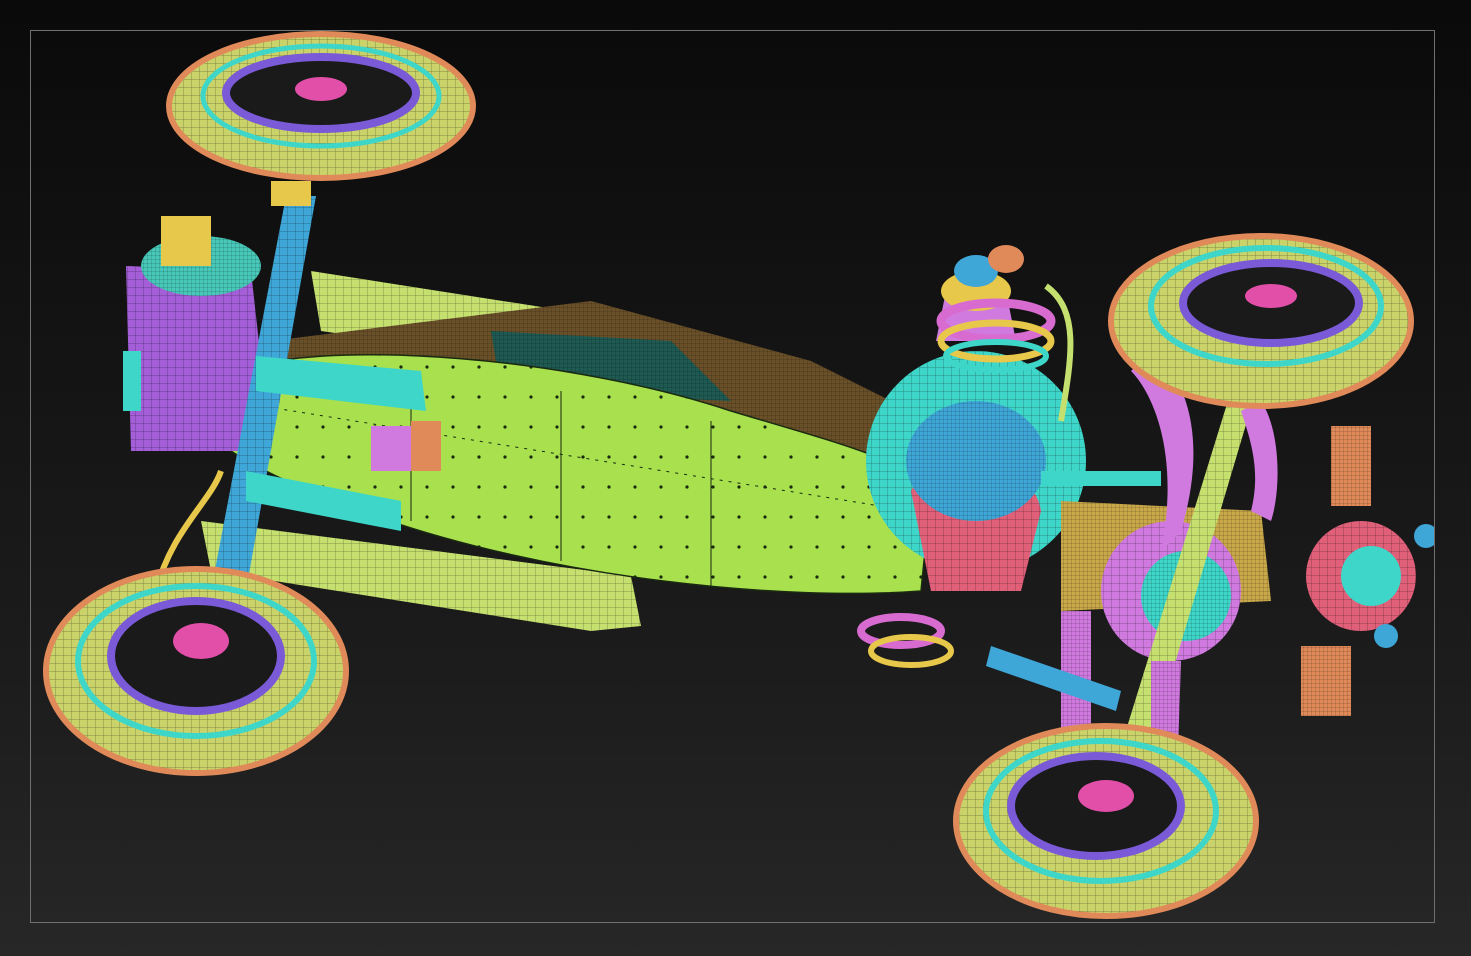  Describe the element at coordinates (321, 106) in the screenshot. I see `wheel-front-left` at that location.